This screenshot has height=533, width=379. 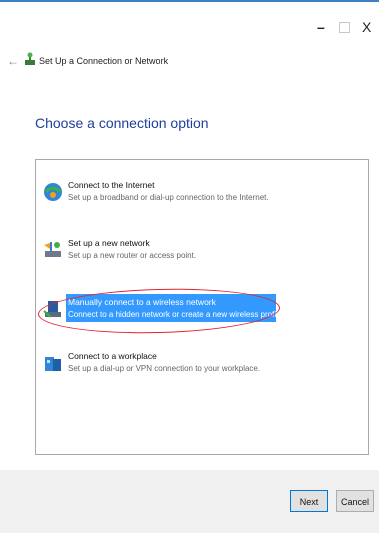 I want to click on close-button: X, so click(x=366, y=27).